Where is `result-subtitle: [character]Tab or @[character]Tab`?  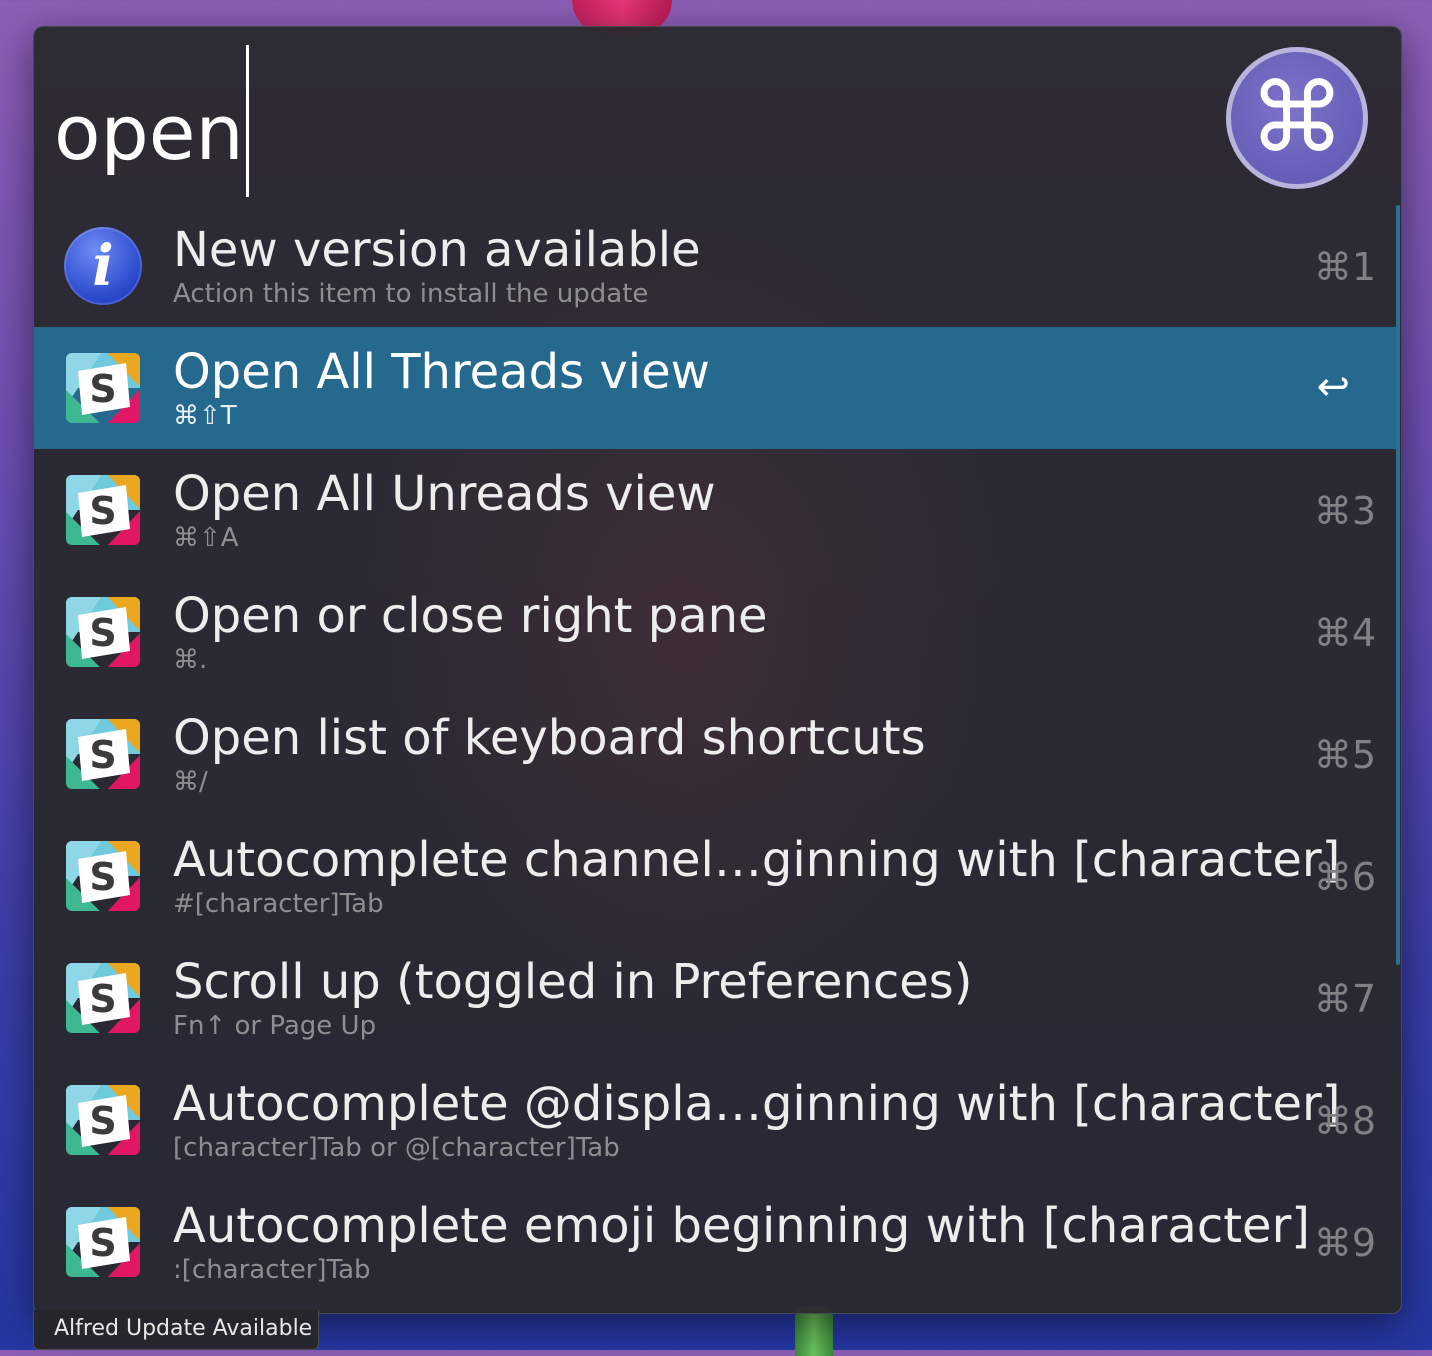 result-subtitle: [character]Tab or @[character]Tab is located at coordinates (396, 1148).